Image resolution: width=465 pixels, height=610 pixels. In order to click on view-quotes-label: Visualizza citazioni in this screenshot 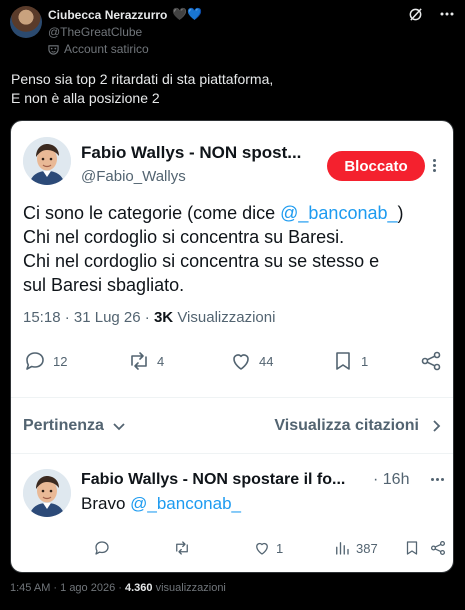, I will do `click(346, 425)`.